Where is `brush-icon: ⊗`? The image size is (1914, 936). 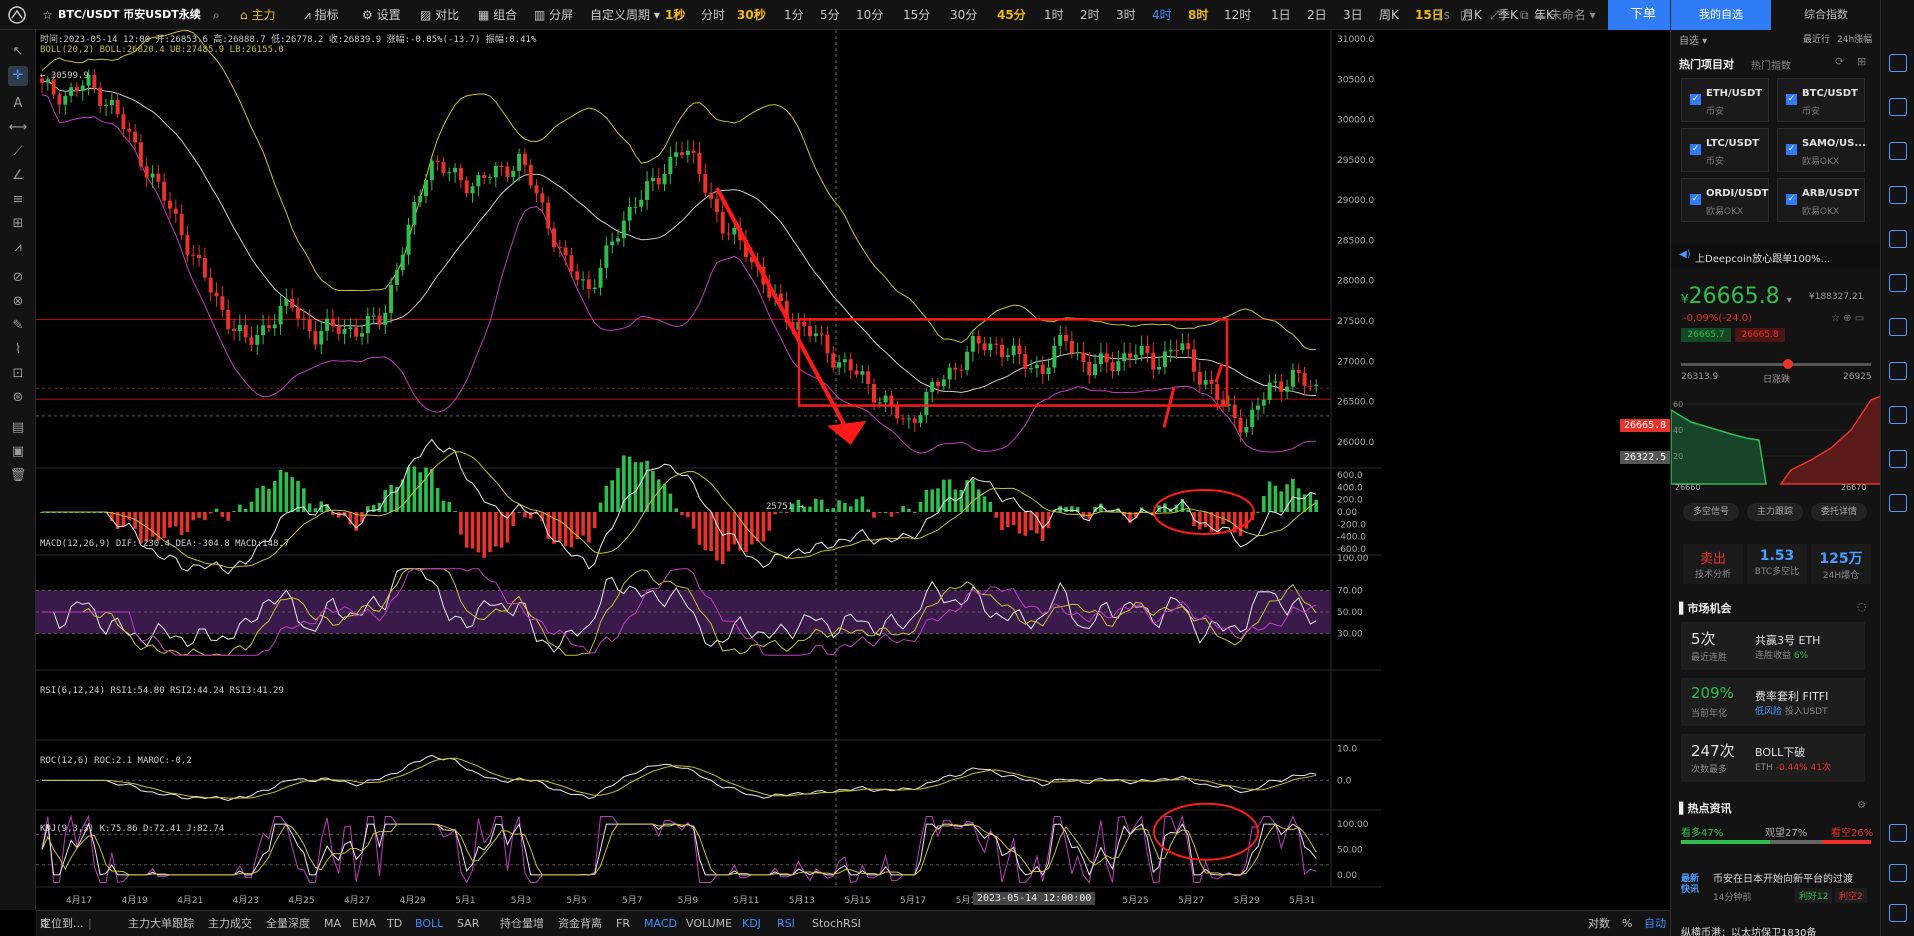 brush-icon: ⊗ is located at coordinates (18, 302).